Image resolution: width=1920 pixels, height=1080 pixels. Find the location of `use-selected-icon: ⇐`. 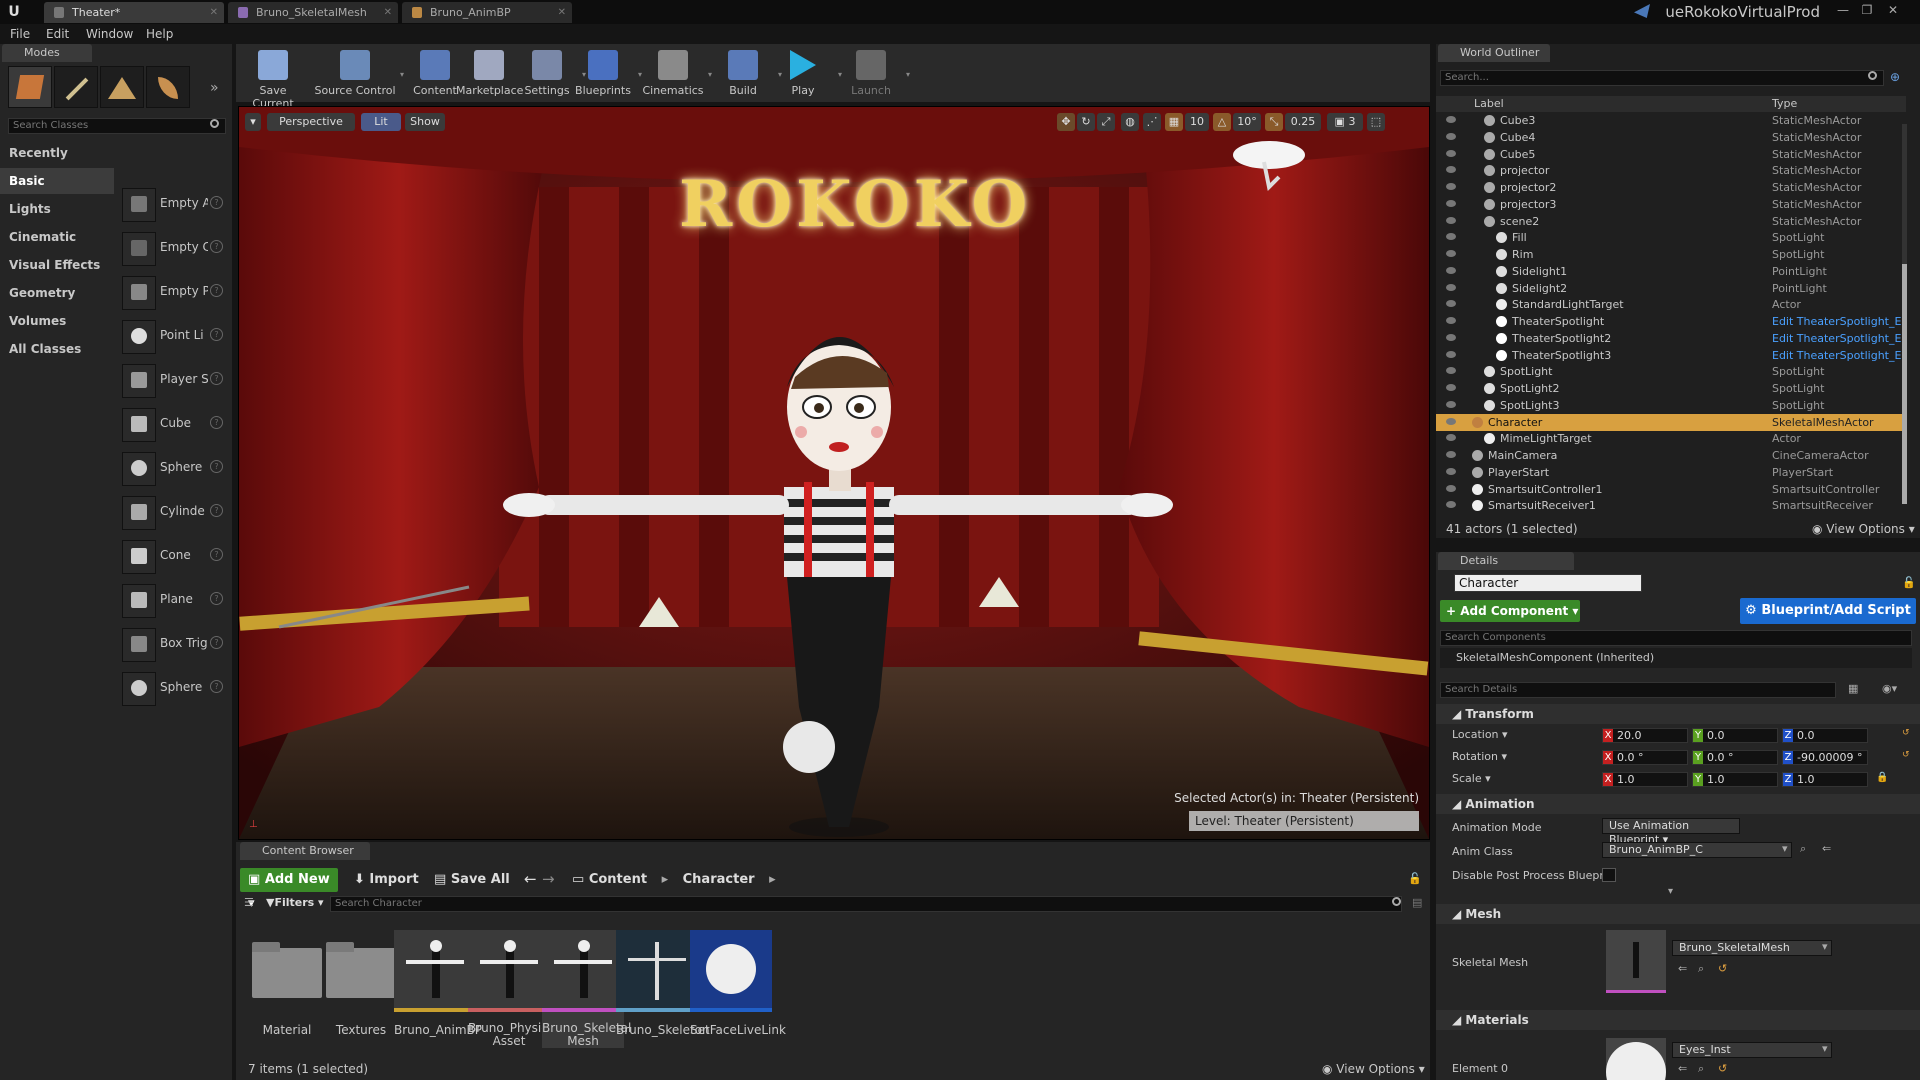

use-selected-icon: ⇐ is located at coordinates (1682, 1068).